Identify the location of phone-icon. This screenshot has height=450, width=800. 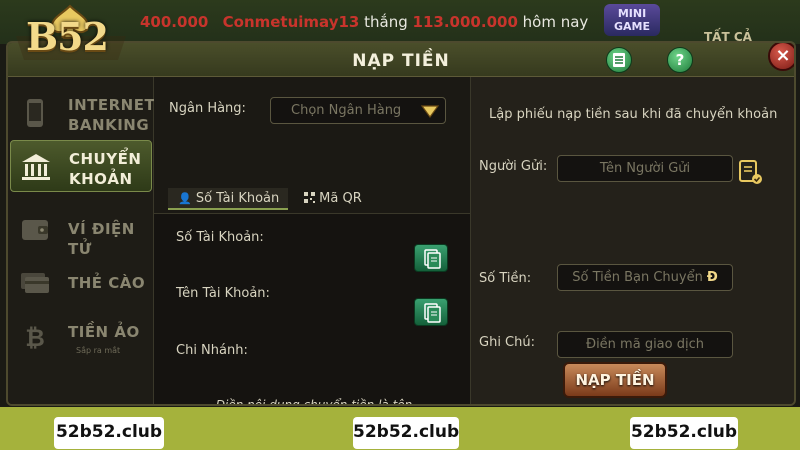
(35, 113).